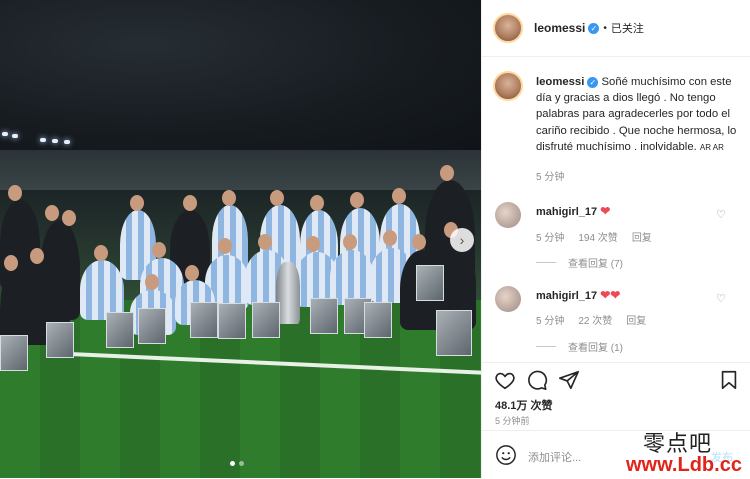  What do you see at coordinates (537, 380) in the screenshot?
I see `comment-icon` at bounding box center [537, 380].